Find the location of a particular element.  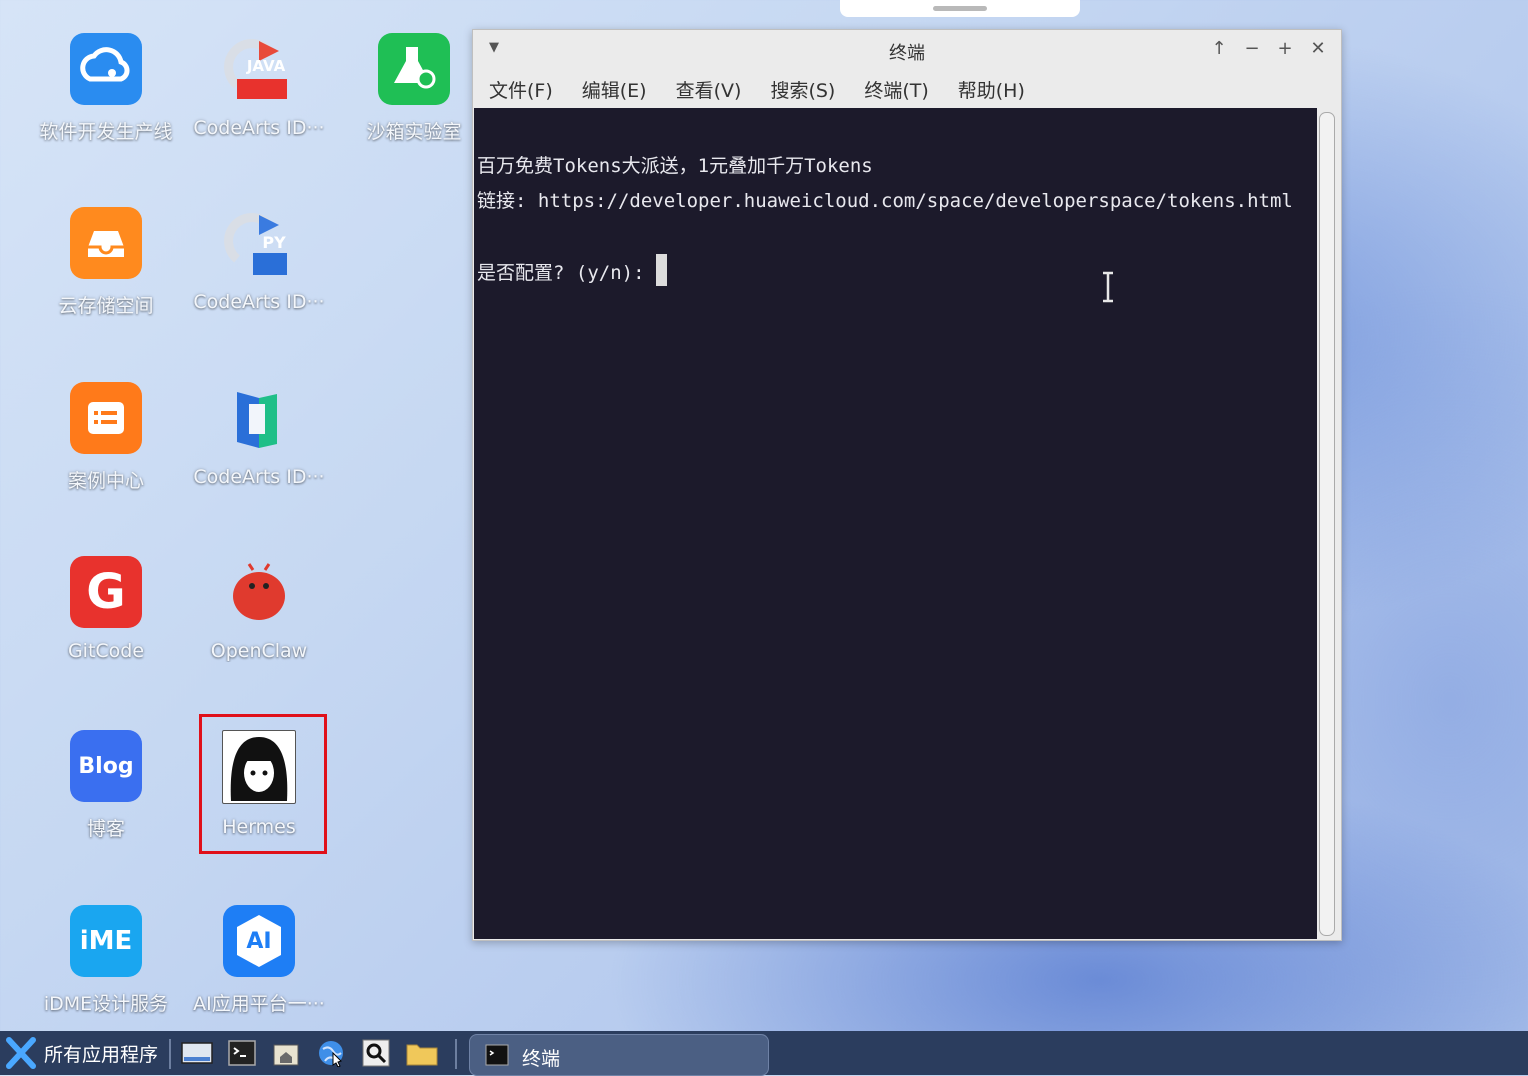

desktop-icon-codearts-ide: CodeArts ID··· is located at coordinates (259, 452).